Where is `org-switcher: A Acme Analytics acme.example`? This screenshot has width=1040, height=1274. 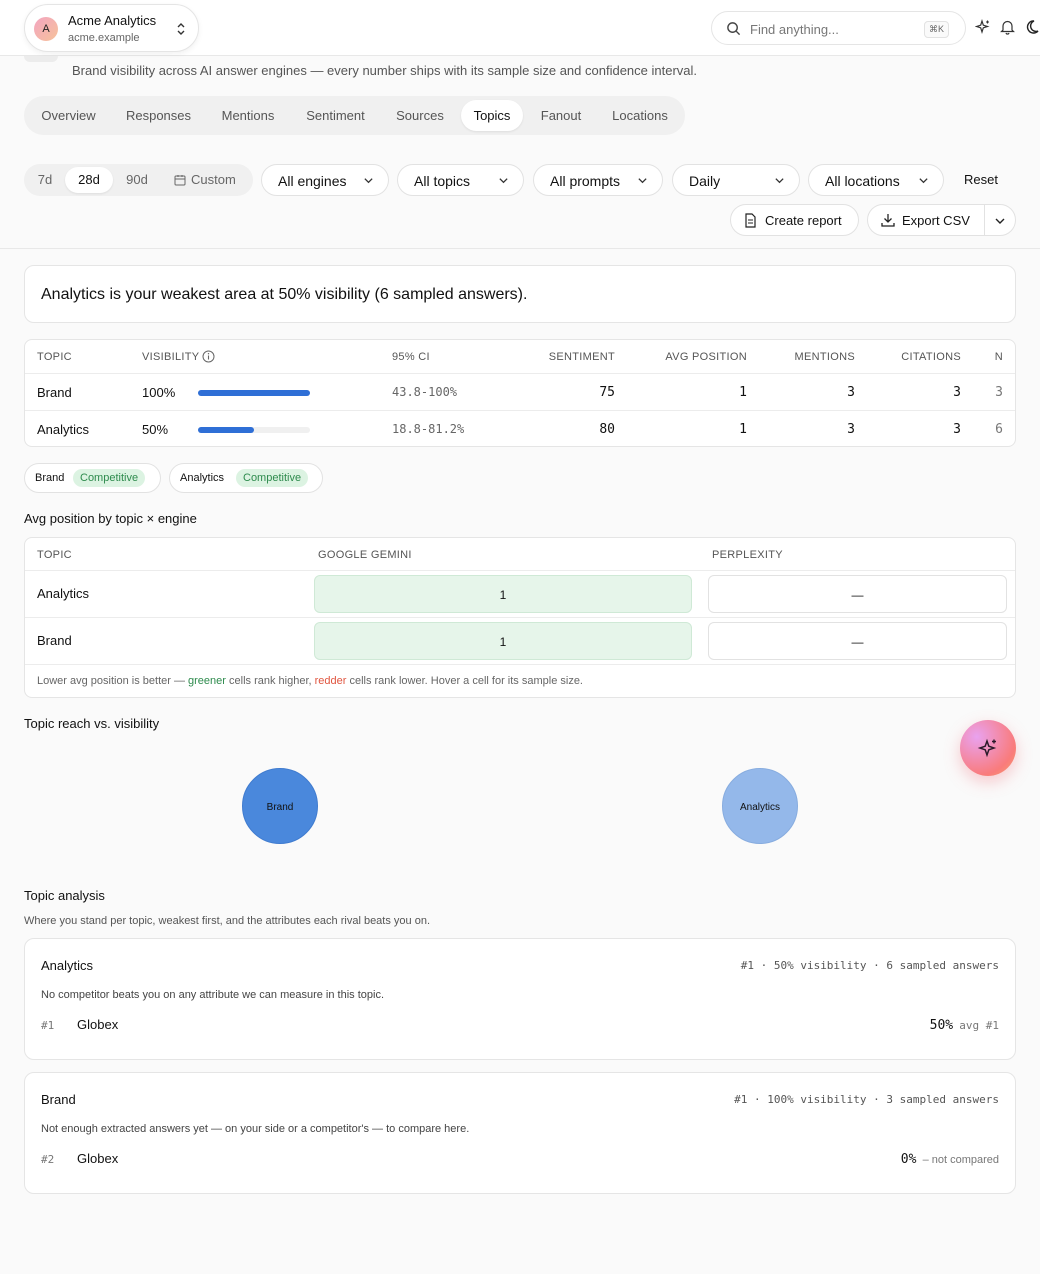 org-switcher: A Acme Analytics acme.example is located at coordinates (111, 28).